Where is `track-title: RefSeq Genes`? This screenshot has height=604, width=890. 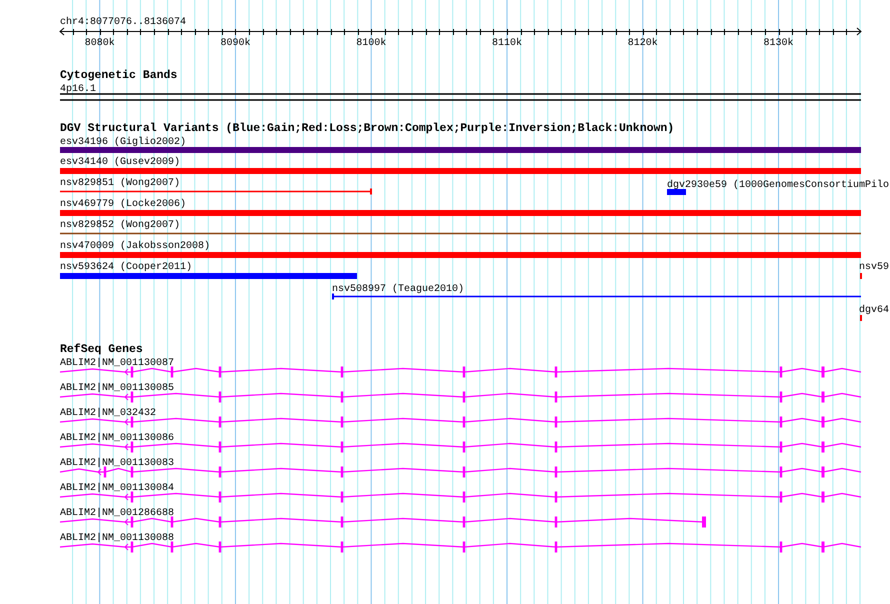 track-title: RefSeq Genes is located at coordinates (101, 349).